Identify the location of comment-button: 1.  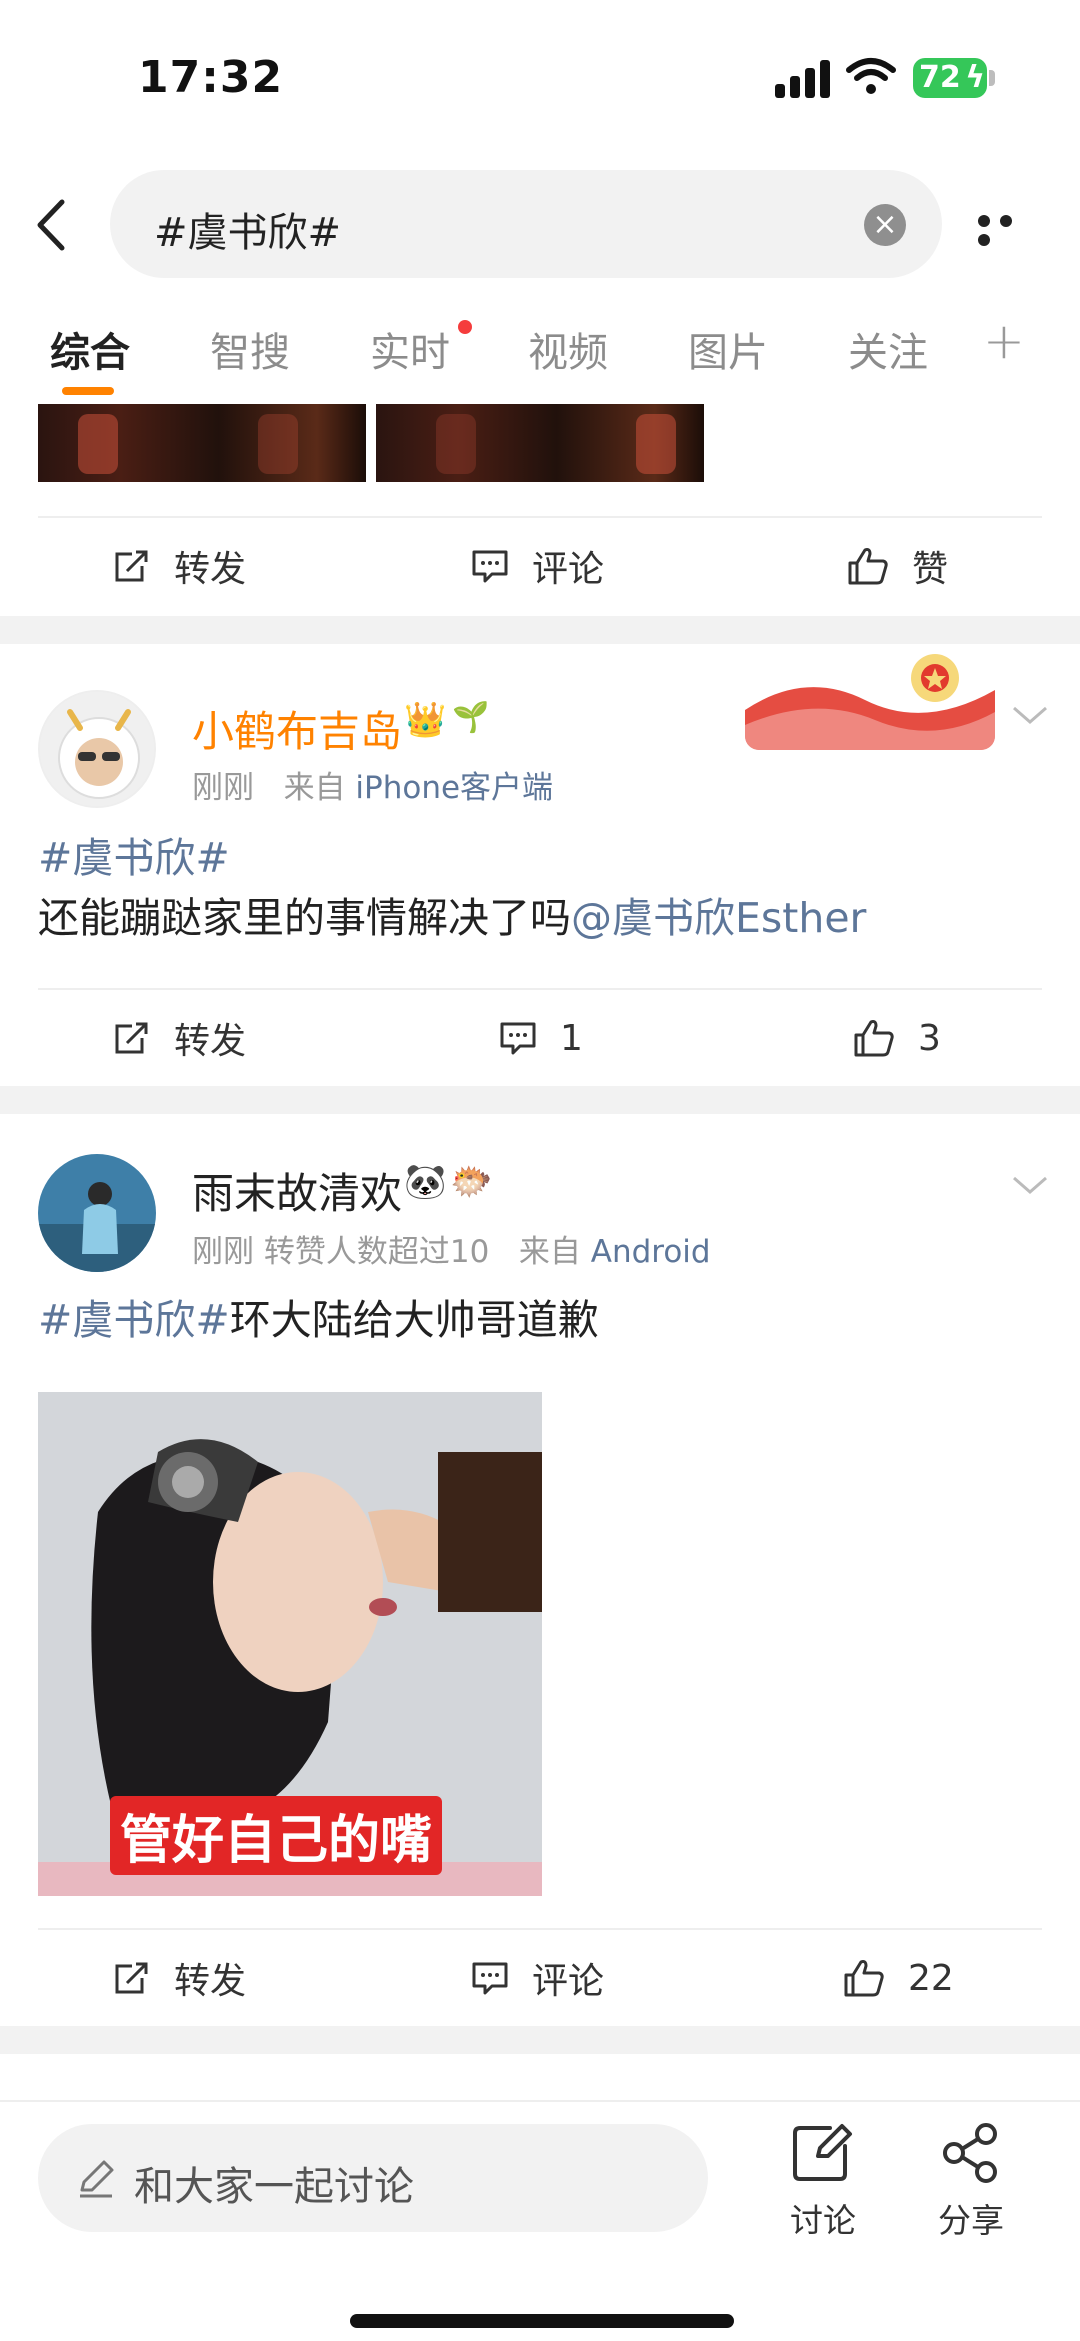
(540, 1038).